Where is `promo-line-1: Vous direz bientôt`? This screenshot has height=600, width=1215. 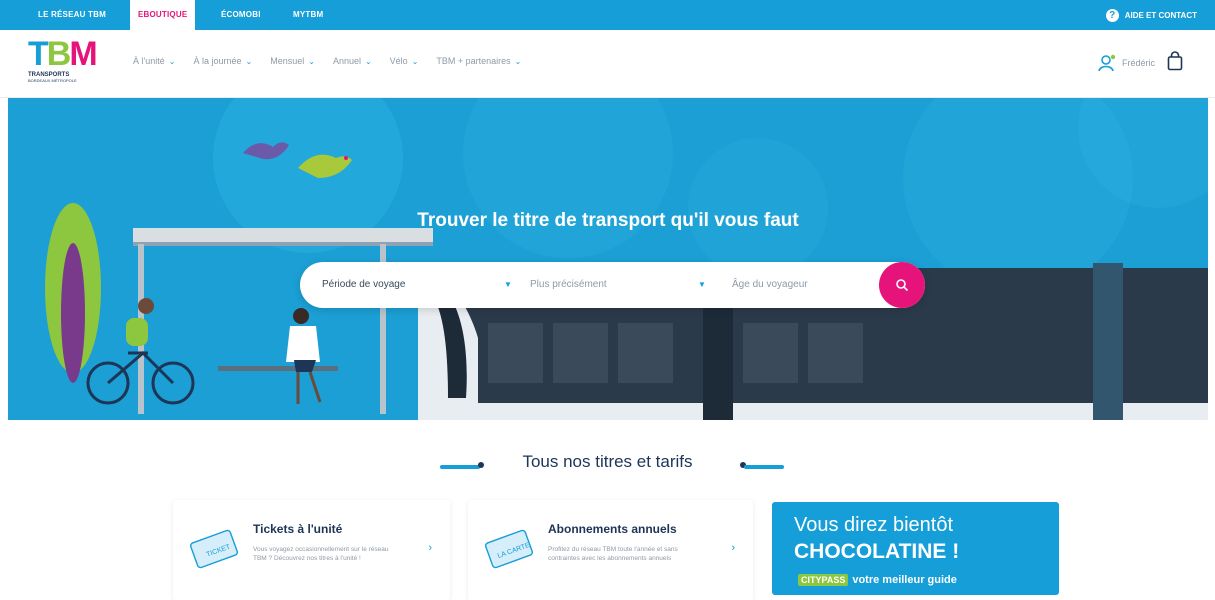
promo-line-1: Vous direz bientôt is located at coordinates (873, 525).